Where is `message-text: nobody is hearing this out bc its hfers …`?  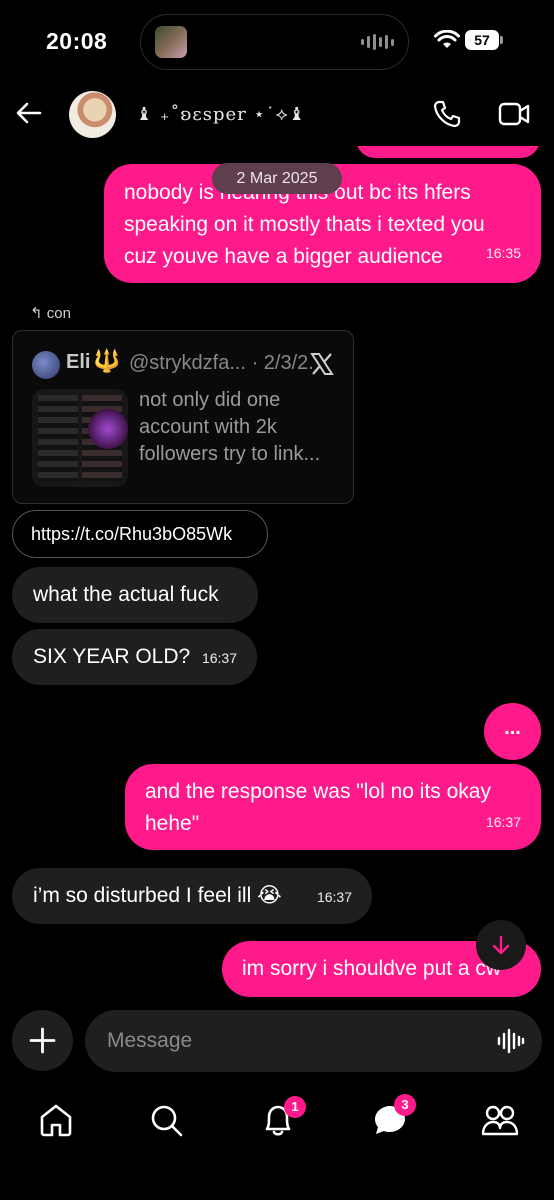
message-text: nobody is hearing this out bc its hfers … is located at coordinates (304, 224).